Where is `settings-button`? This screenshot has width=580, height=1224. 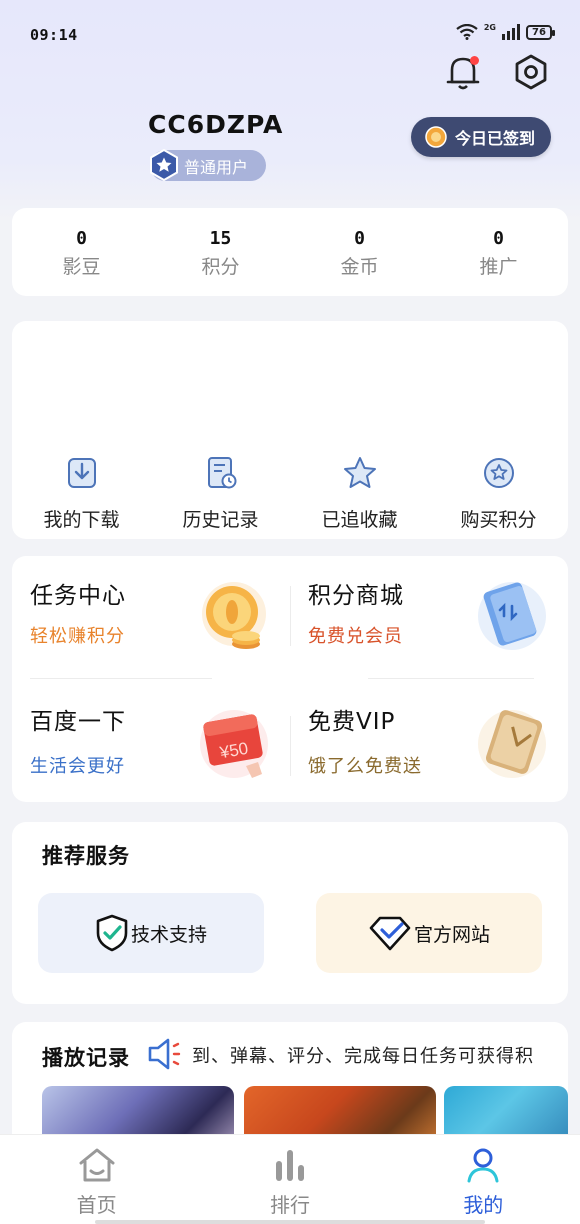
settings-button is located at coordinates (531, 72).